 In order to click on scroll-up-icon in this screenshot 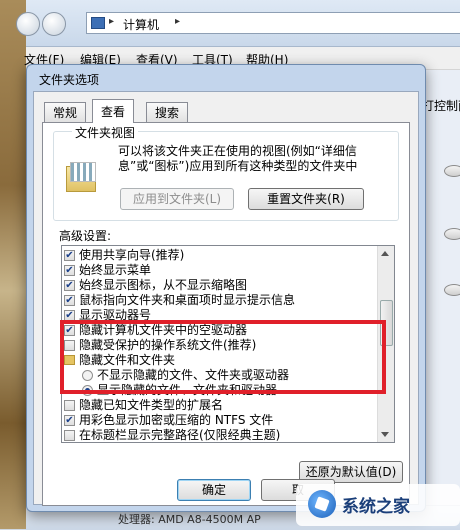, I will do `click(385, 253)`.